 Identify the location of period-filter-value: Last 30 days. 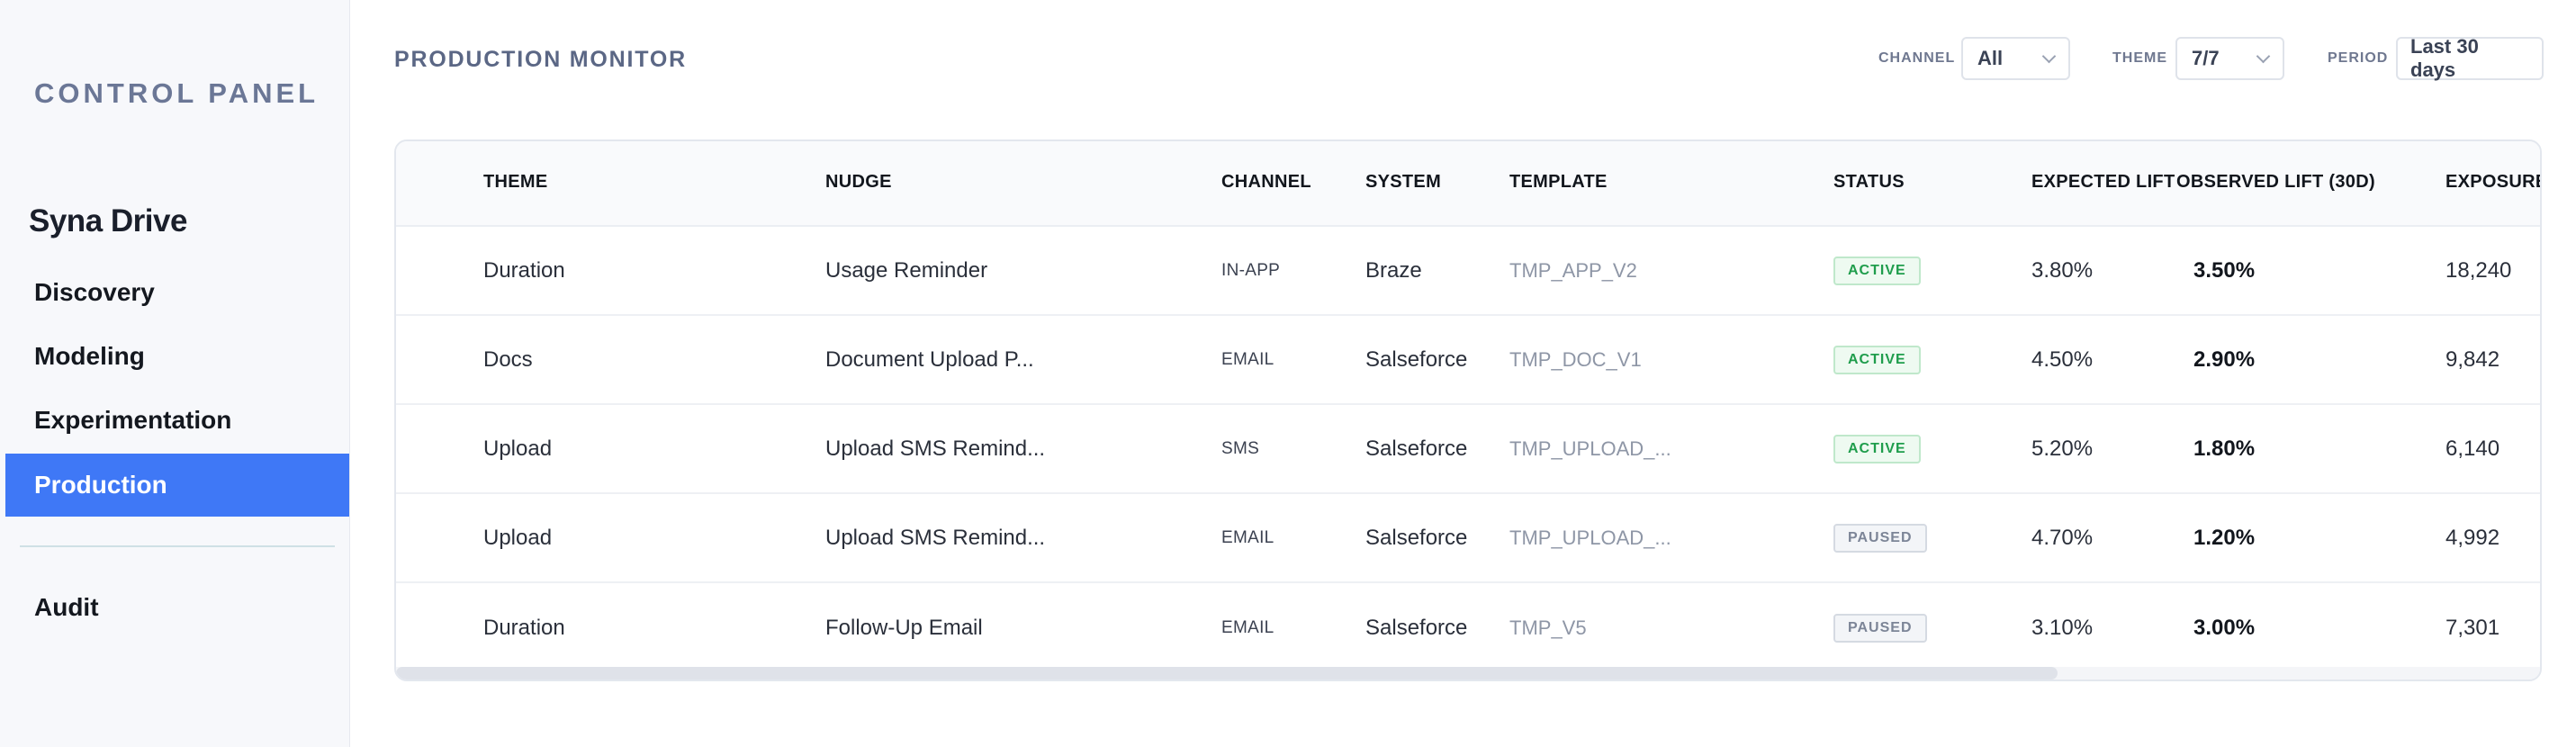
(2444, 58).